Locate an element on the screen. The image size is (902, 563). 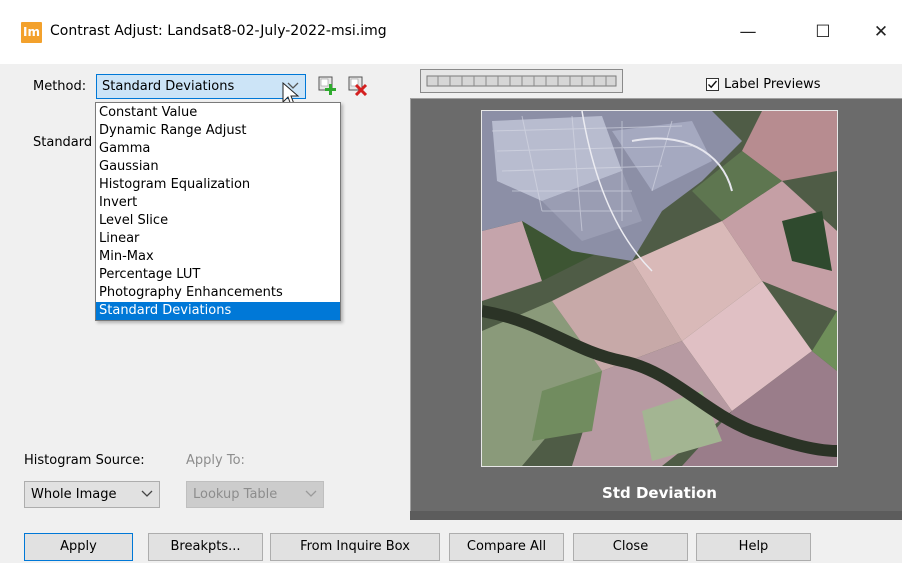
histogram-source-value: Whole Image is located at coordinates (74, 494).